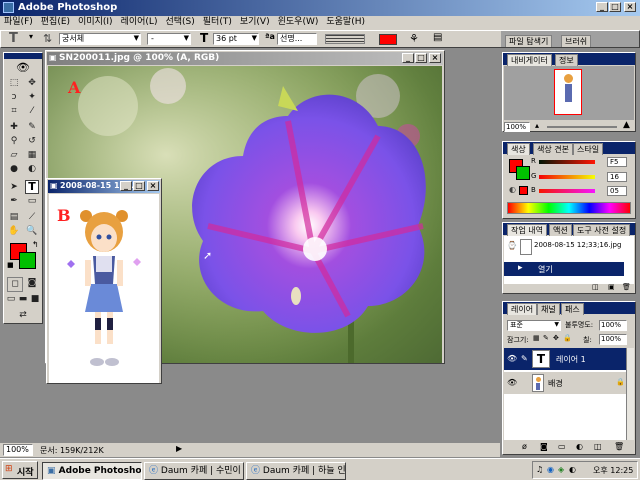  Describe the element at coordinates (572, 469) in the screenshot. I see `tray-icon-4: ◐` at that location.